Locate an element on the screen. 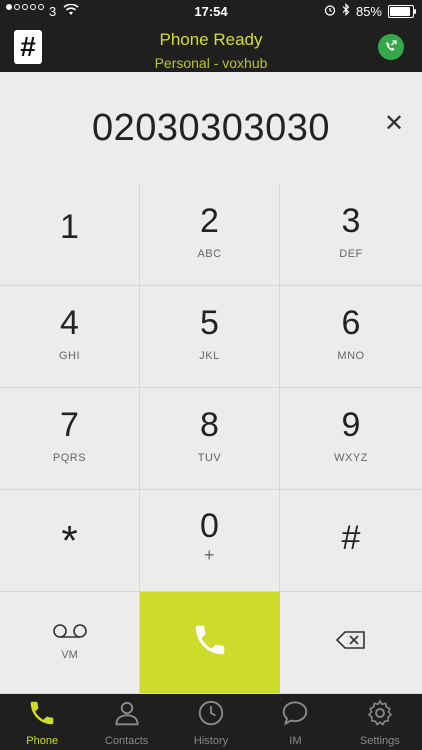 The height and width of the screenshot is (750, 422). phone-arrows-icon is located at coordinates (391, 45).